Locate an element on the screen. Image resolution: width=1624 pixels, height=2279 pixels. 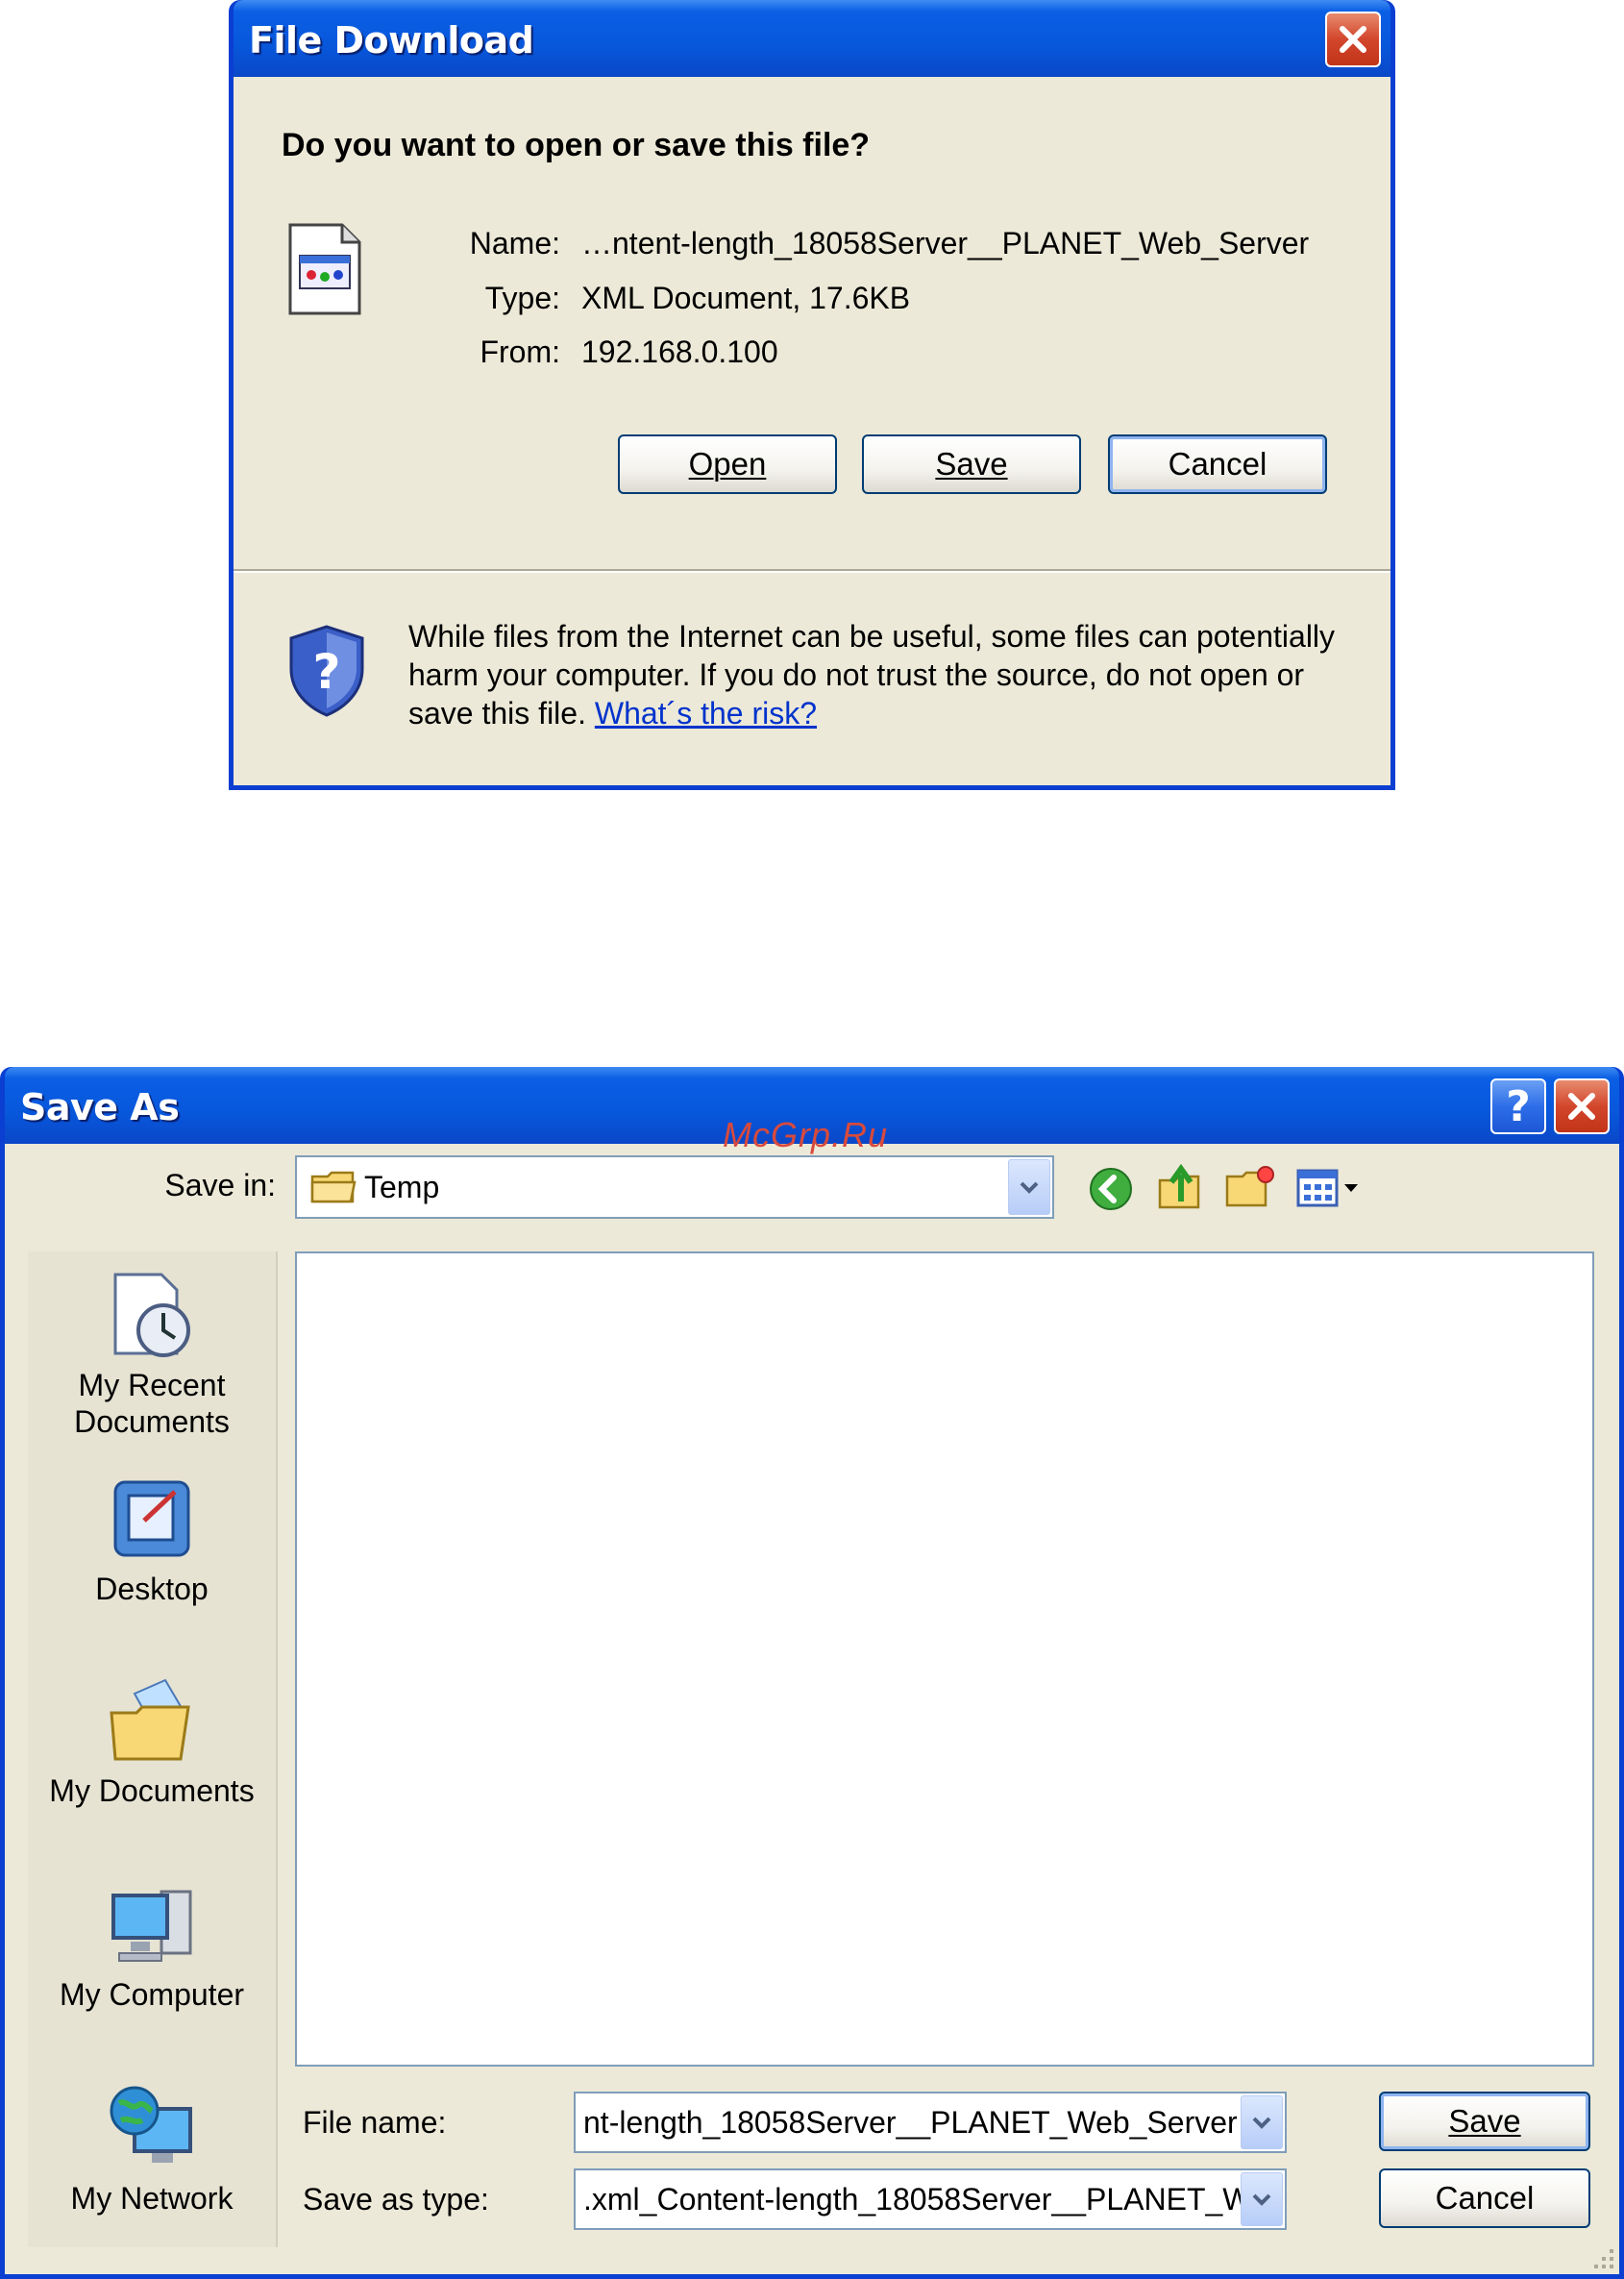
separator is located at coordinates (812, 571).